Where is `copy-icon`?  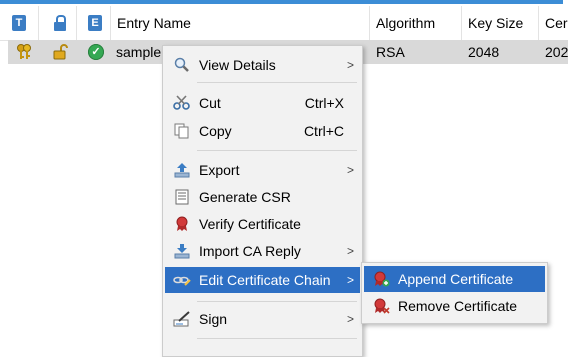
copy-icon is located at coordinates (181, 131).